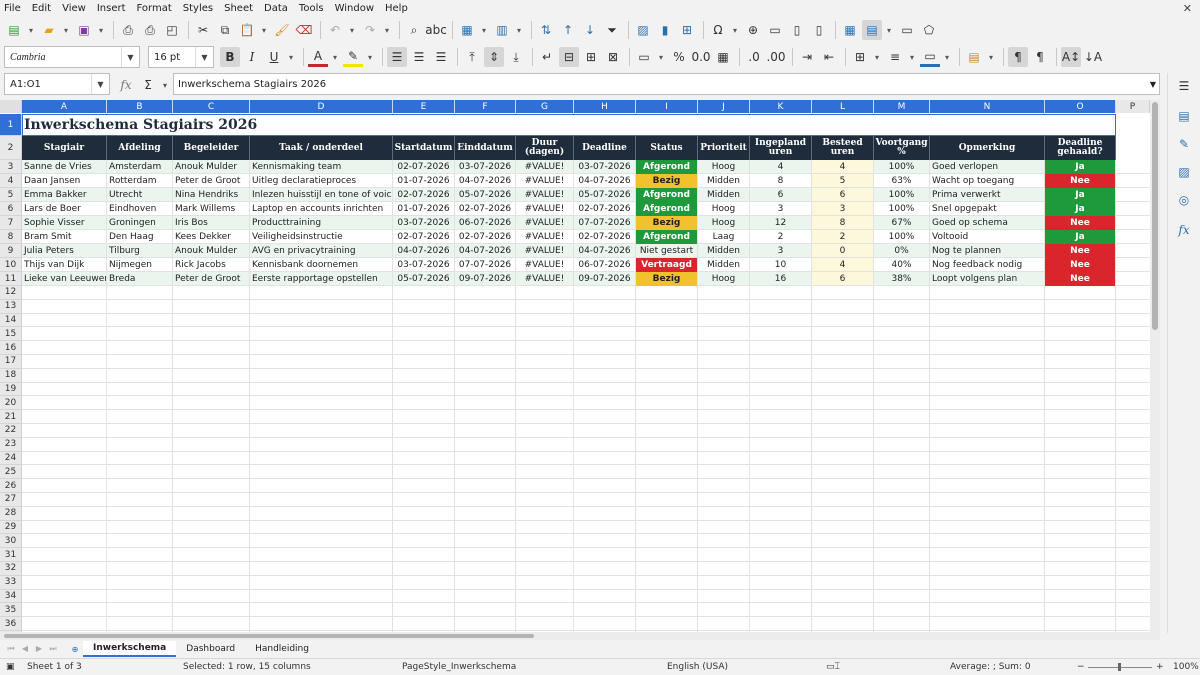  What do you see at coordinates (545, 148) in the screenshot?
I see `column-title: Duur (dagen)` at bounding box center [545, 148].